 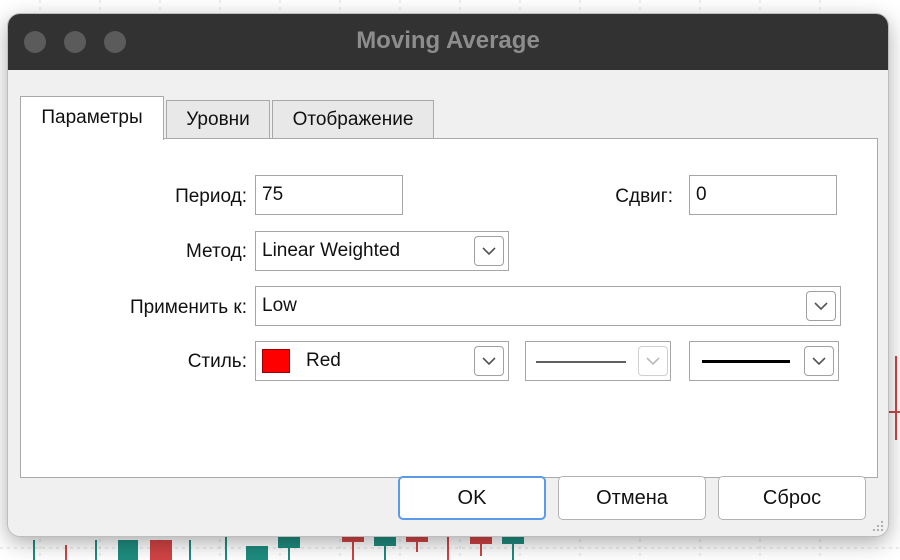 What do you see at coordinates (329, 195) in the screenshot?
I see `period-input: 75` at bounding box center [329, 195].